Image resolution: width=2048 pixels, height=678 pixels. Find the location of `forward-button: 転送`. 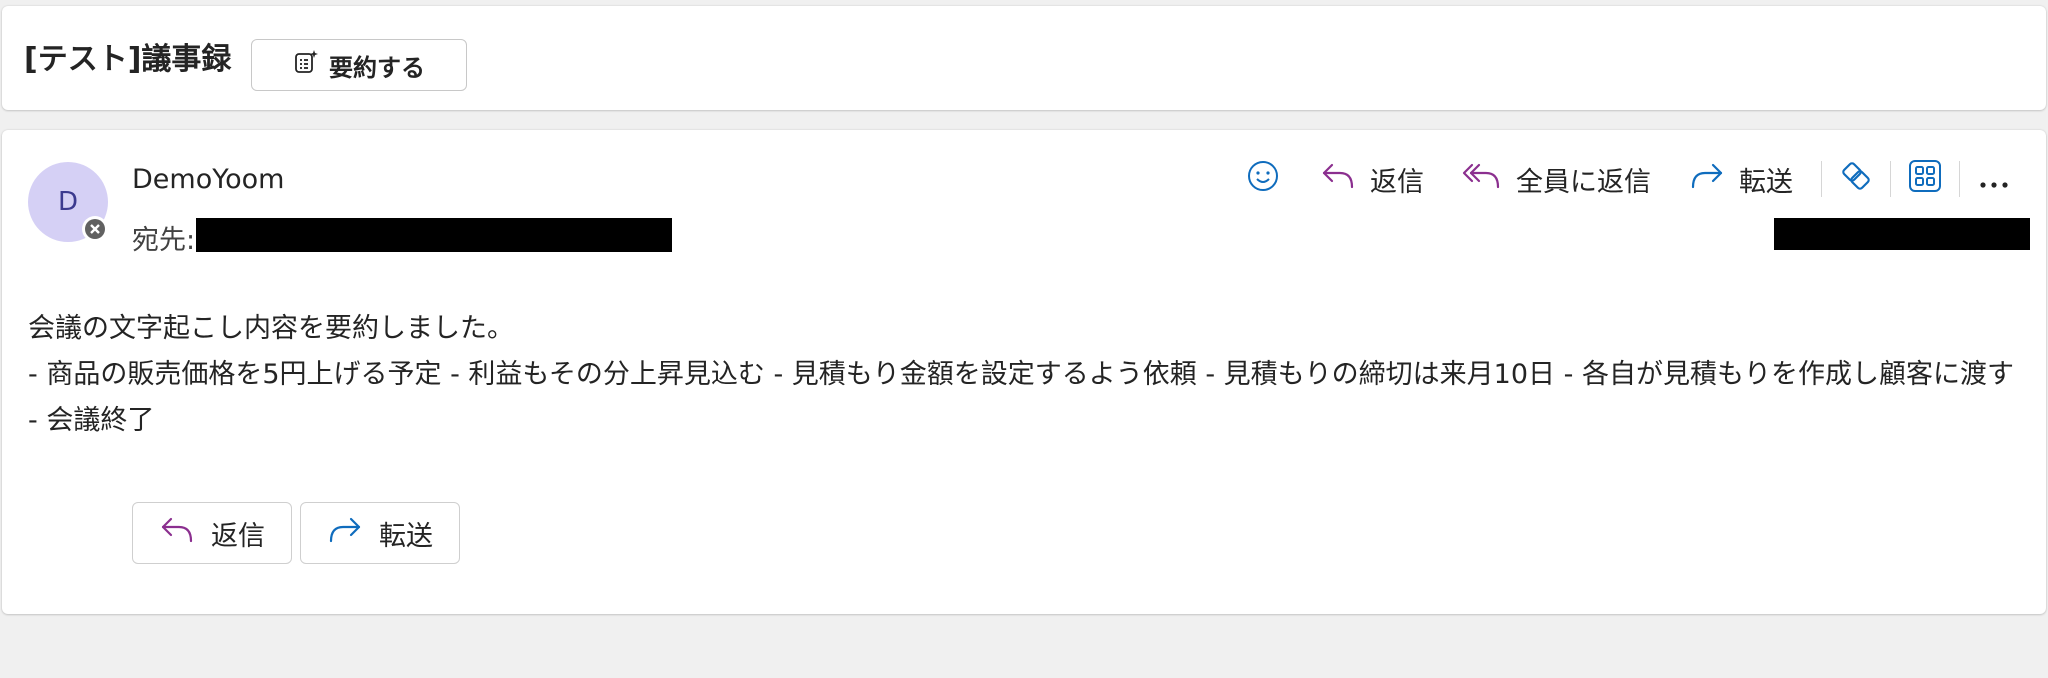

forward-button: 転送 is located at coordinates (1741, 179).